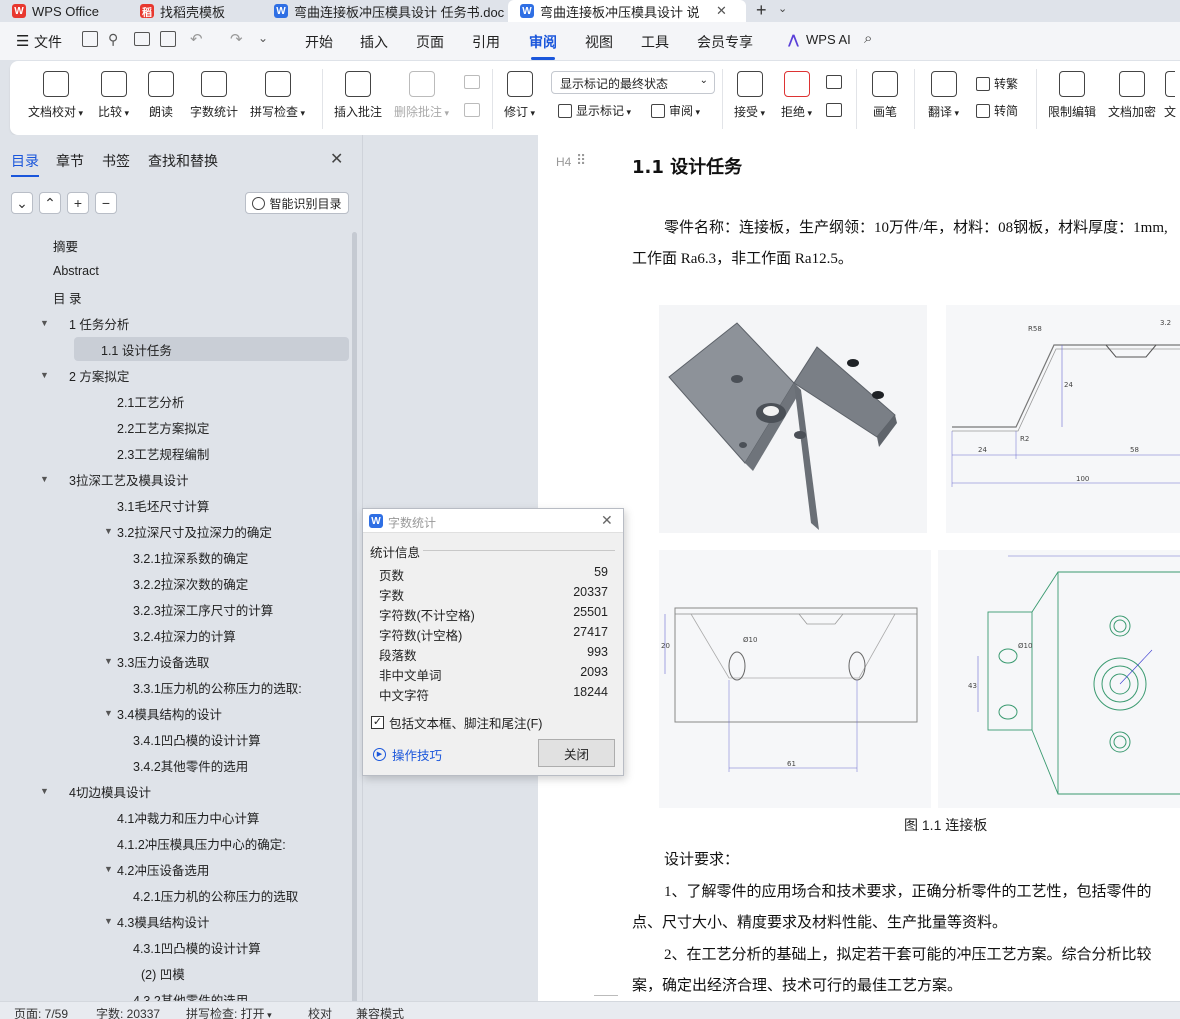 The height and width of the screenshot is (1019, 1180). I want to click on close-panel-icon: ✕, so click(336, 159).